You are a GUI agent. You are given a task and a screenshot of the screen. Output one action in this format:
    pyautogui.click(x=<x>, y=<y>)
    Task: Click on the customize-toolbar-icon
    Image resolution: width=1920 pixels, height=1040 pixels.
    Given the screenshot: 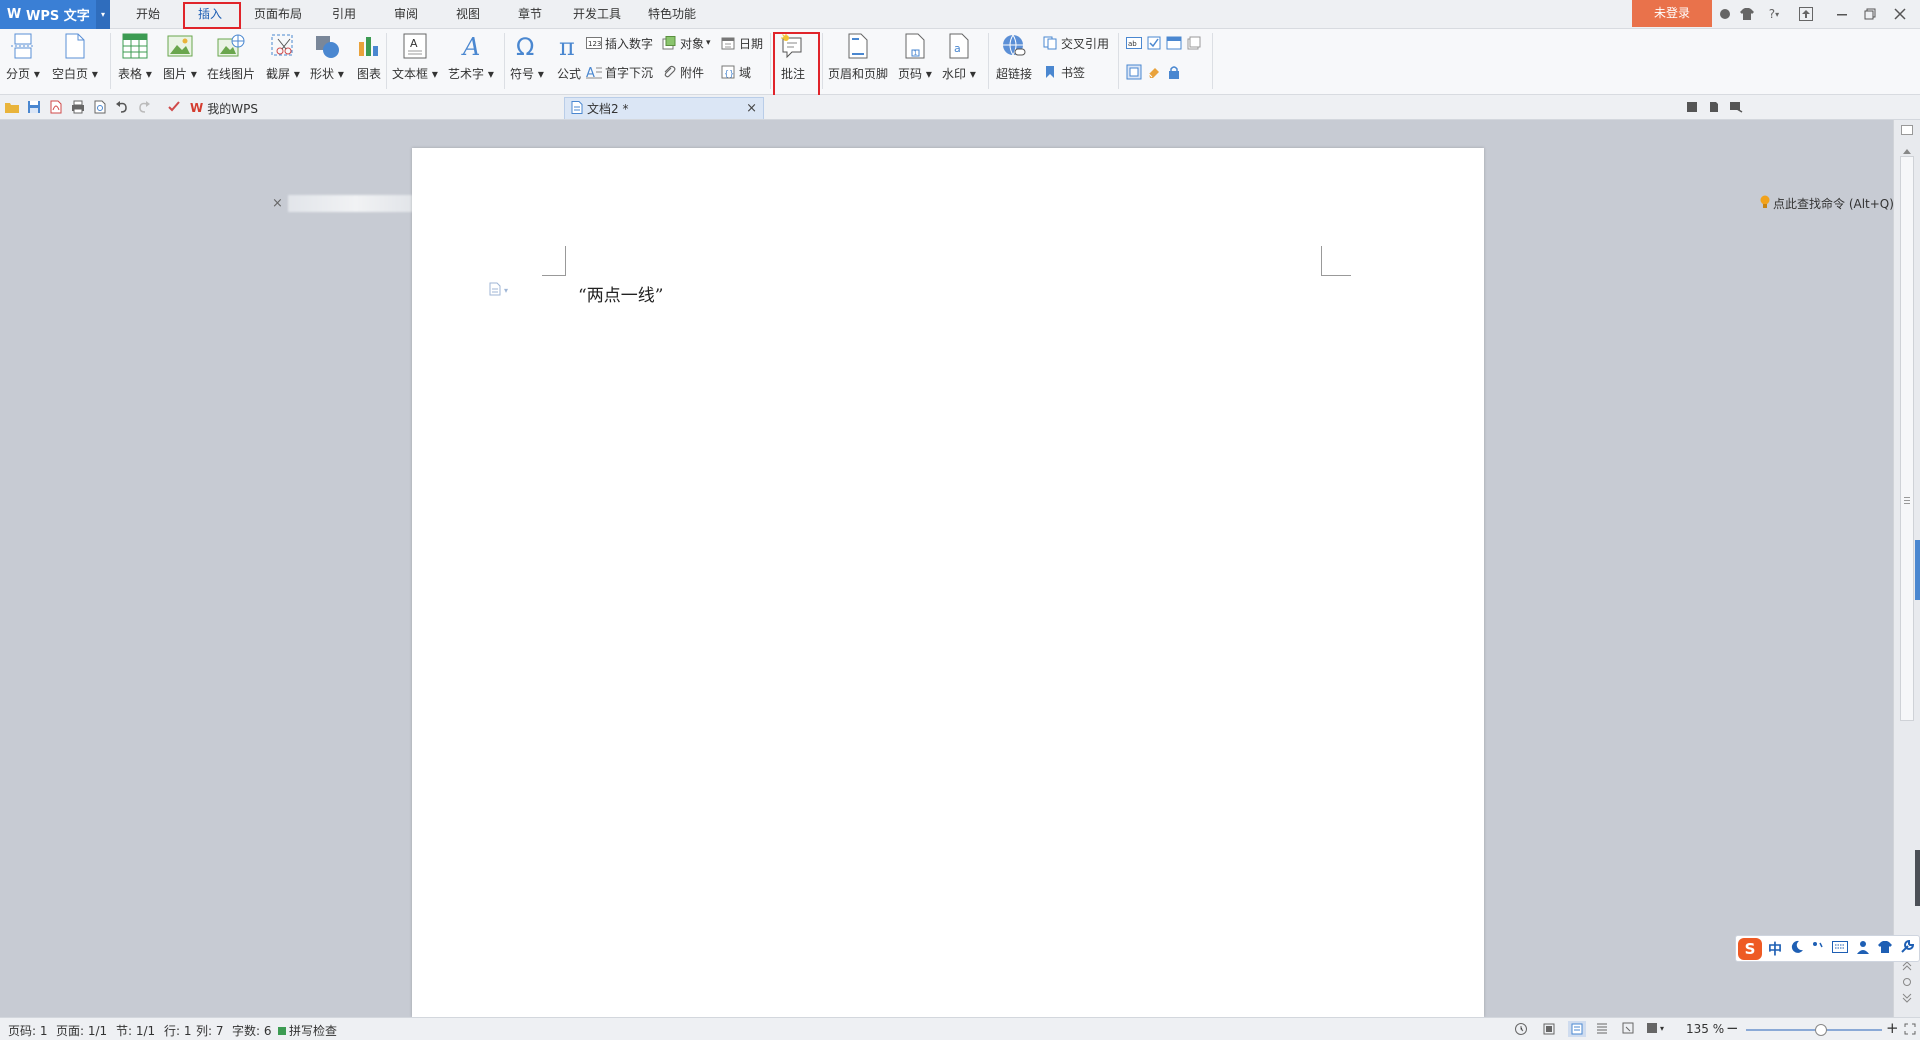 What is the action you would take?
    pyautogui.click(x=174, y=107)
    